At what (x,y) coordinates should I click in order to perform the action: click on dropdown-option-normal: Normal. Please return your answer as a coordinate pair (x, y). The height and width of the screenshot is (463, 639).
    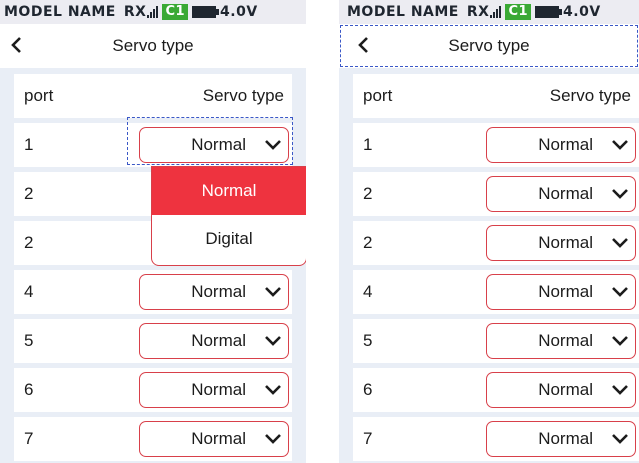
    Looking at the image, I should click on (229, 191).